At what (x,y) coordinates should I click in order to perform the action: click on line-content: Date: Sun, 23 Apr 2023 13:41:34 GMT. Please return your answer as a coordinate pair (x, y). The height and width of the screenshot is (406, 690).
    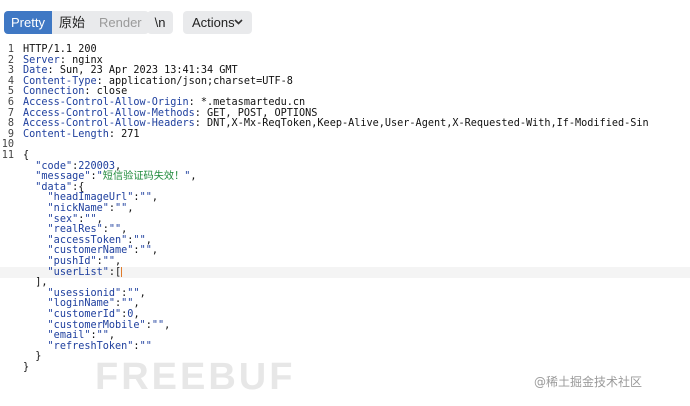
    Looking at the image, I should click on (130, 70).